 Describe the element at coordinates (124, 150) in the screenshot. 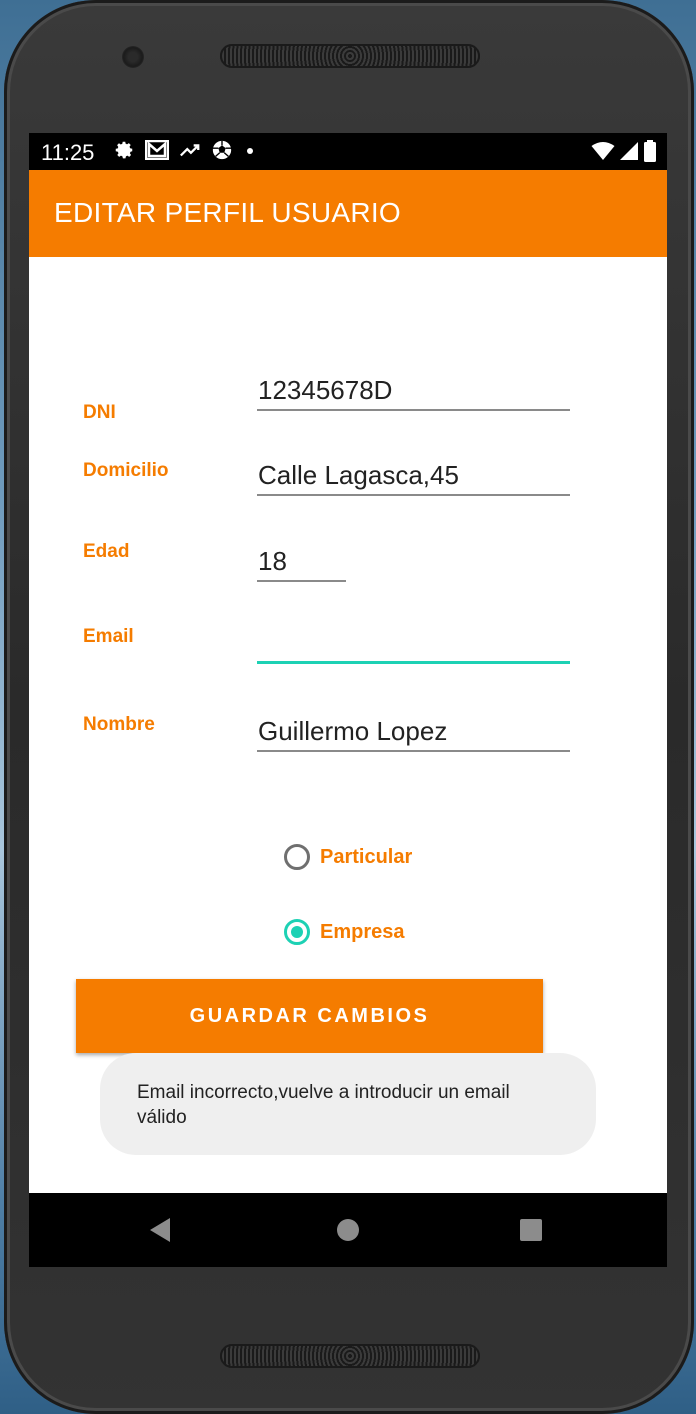

I see `gear-icon` at that location.